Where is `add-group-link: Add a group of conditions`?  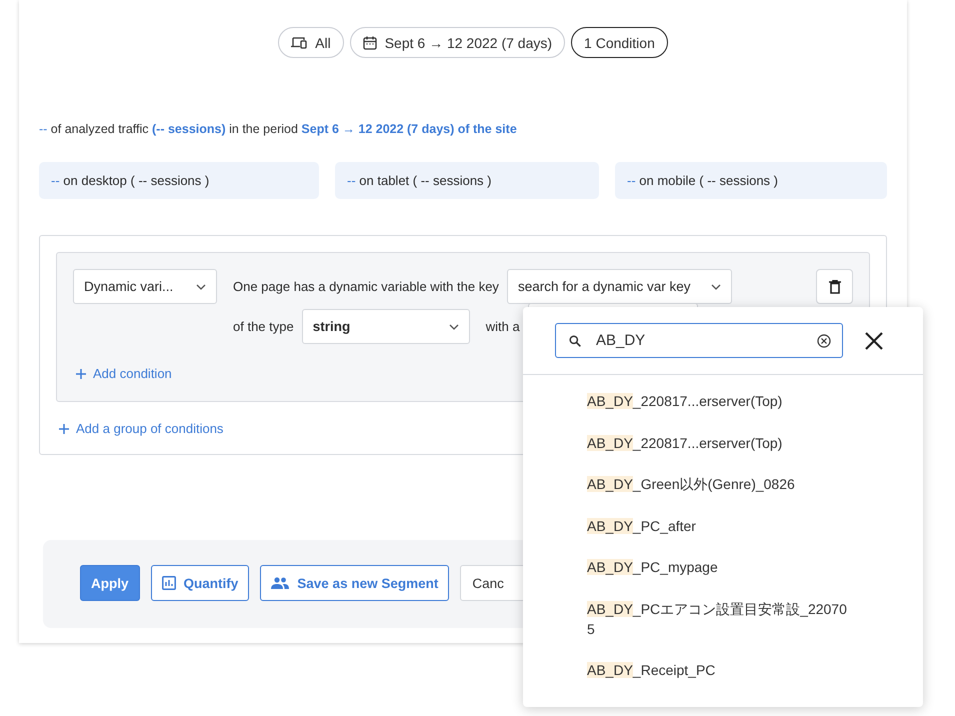 add-group-link: Add a group of conditions is located at coordinates (141, 428).